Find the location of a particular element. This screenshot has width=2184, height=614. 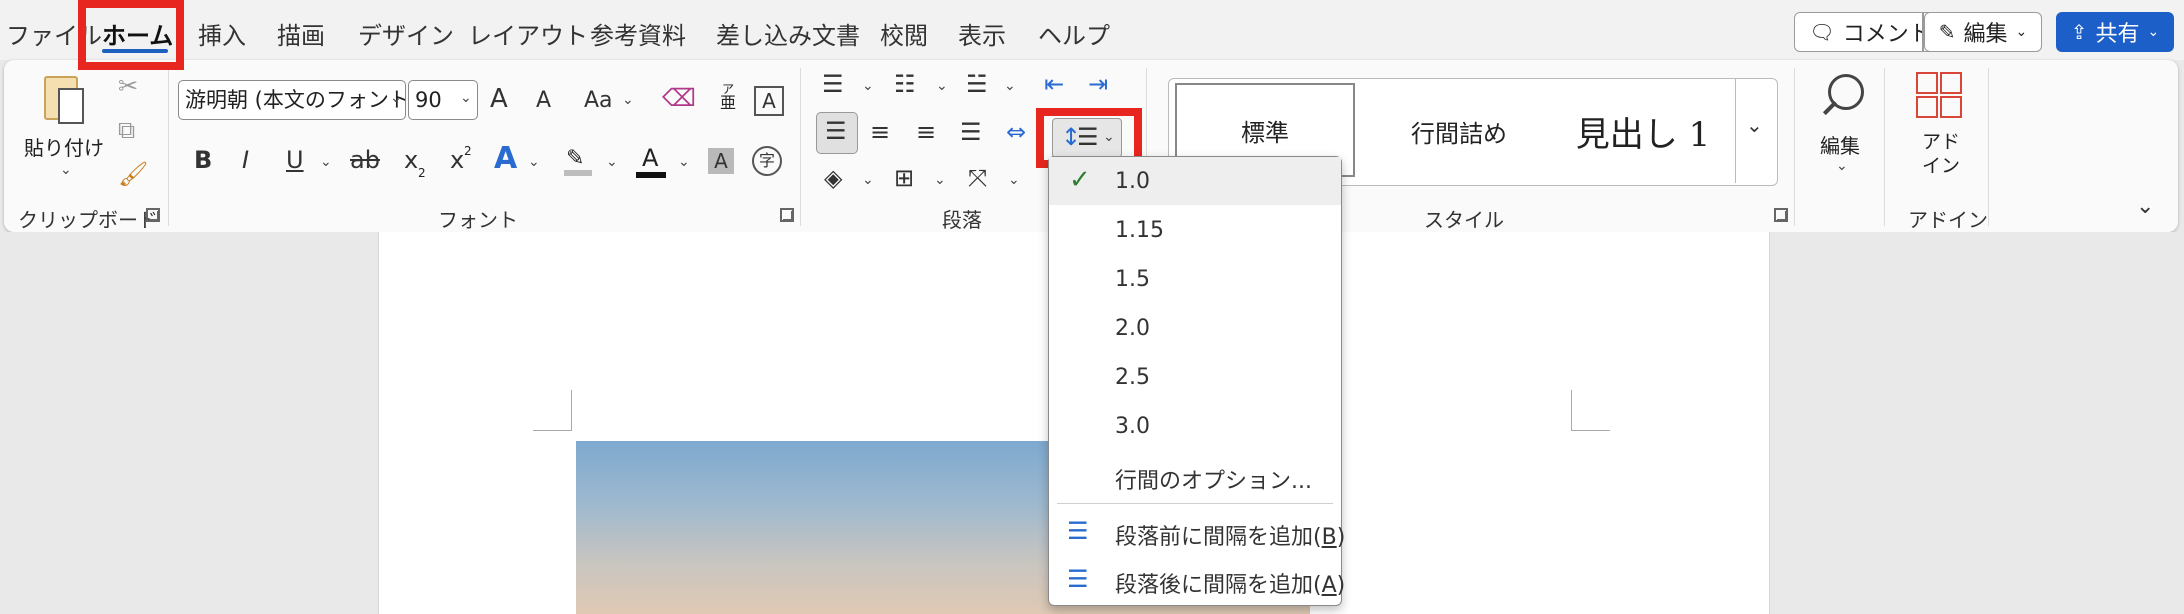

decrease-indent-icon: ⇤ is located at coordinates (1054, 84).